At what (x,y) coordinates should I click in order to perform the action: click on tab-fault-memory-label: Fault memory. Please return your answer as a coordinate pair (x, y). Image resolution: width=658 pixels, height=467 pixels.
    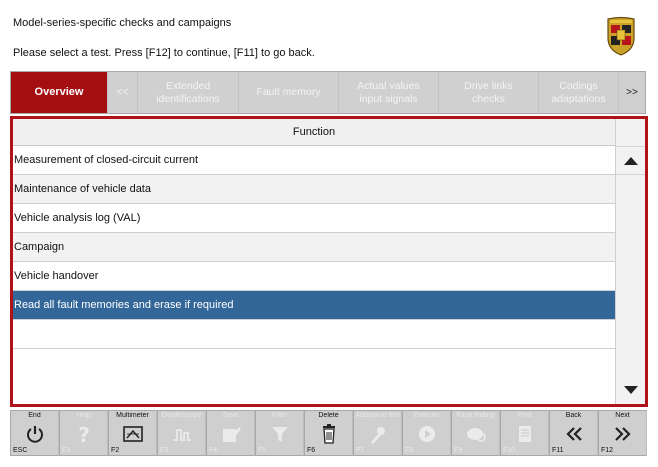
    Looking at the image, I should click on (288, 92).